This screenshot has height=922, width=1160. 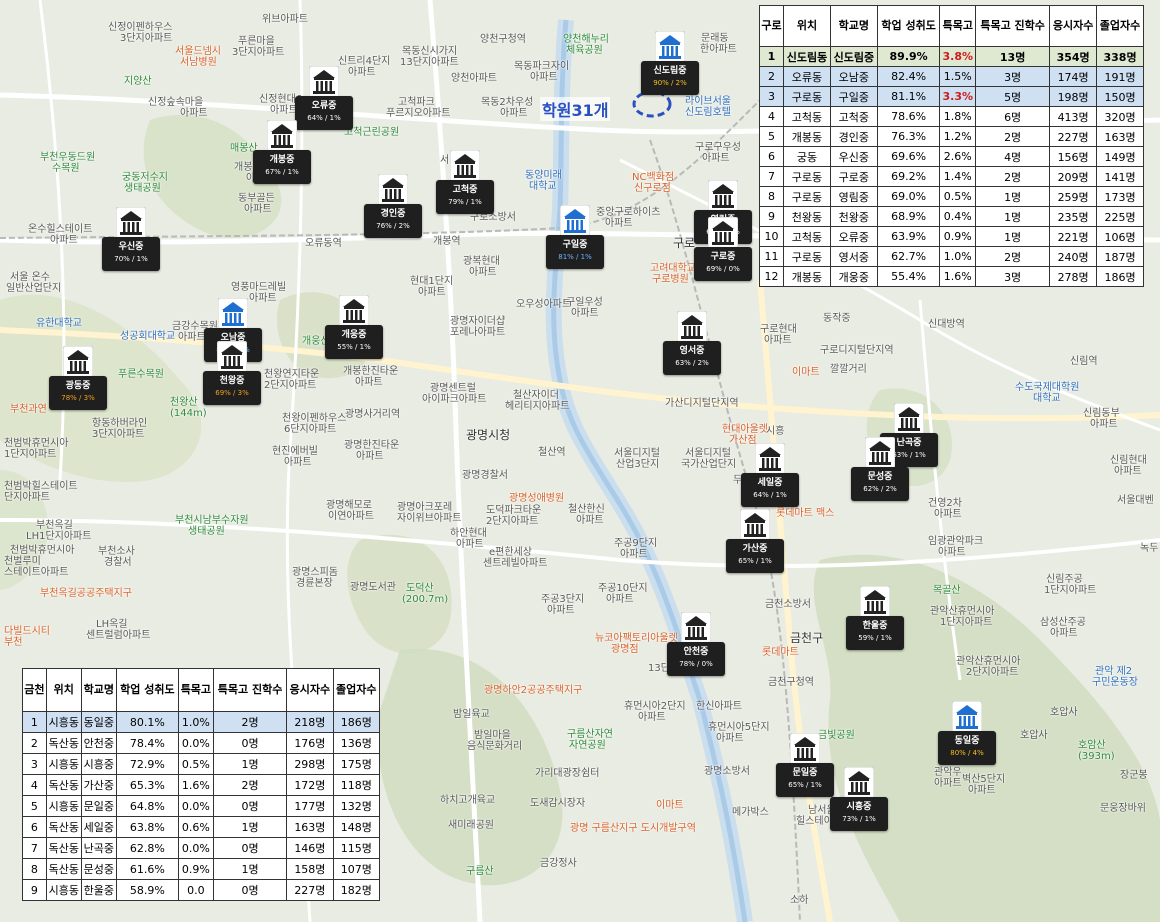 What do you see at coordinates (537, 498) in the screenshot?
I see `map-place-label: 광명성애병원` at bounding box center [537, 498].